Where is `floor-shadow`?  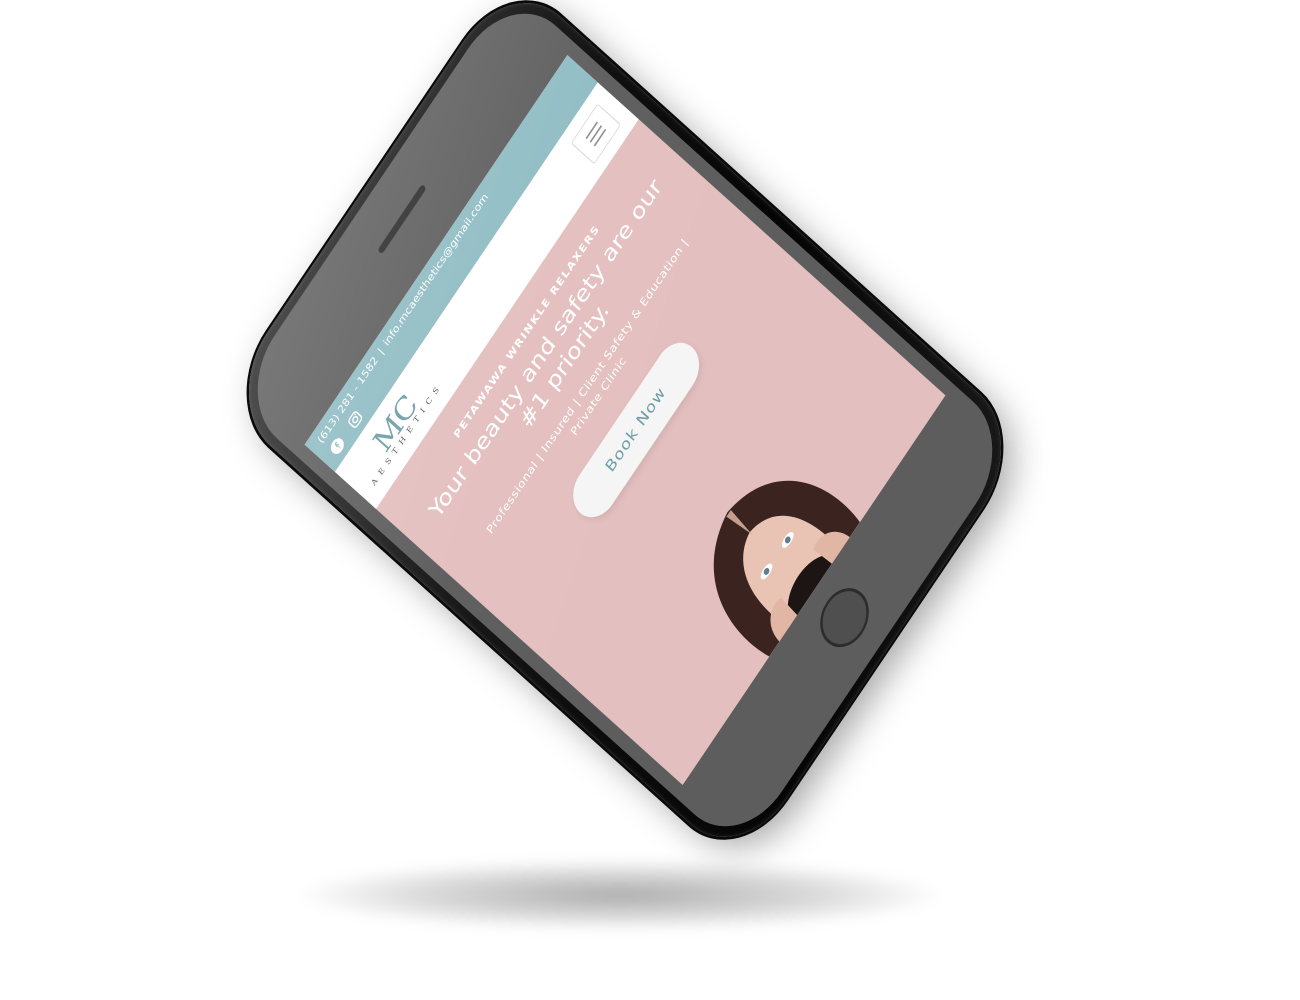 floor-shadow is located at coordinates (620, 895).